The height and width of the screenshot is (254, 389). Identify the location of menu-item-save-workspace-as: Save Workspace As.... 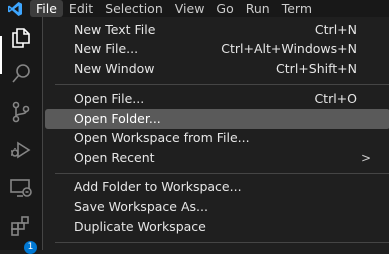
(217, 207).